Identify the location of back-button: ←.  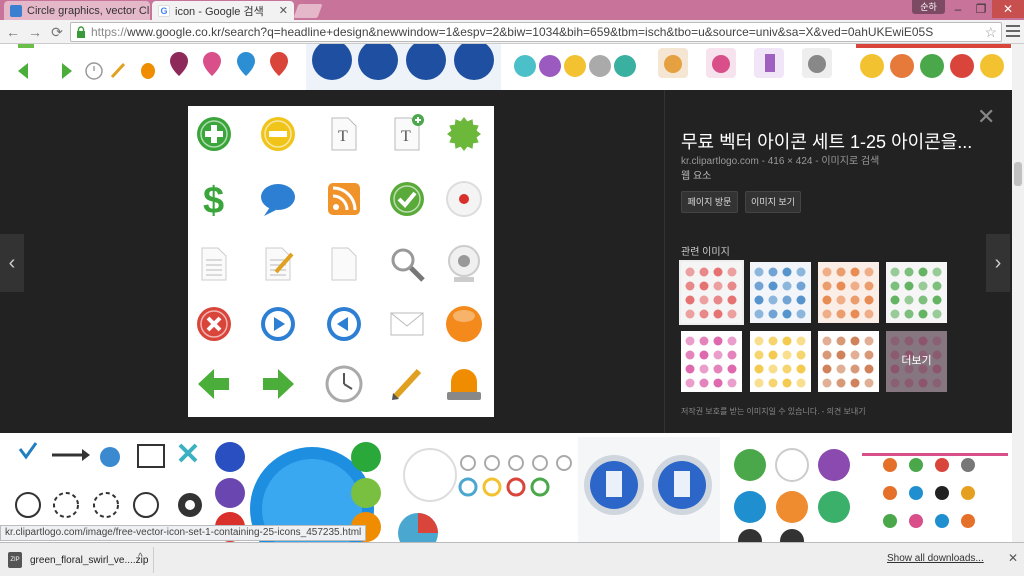
(13, 32).